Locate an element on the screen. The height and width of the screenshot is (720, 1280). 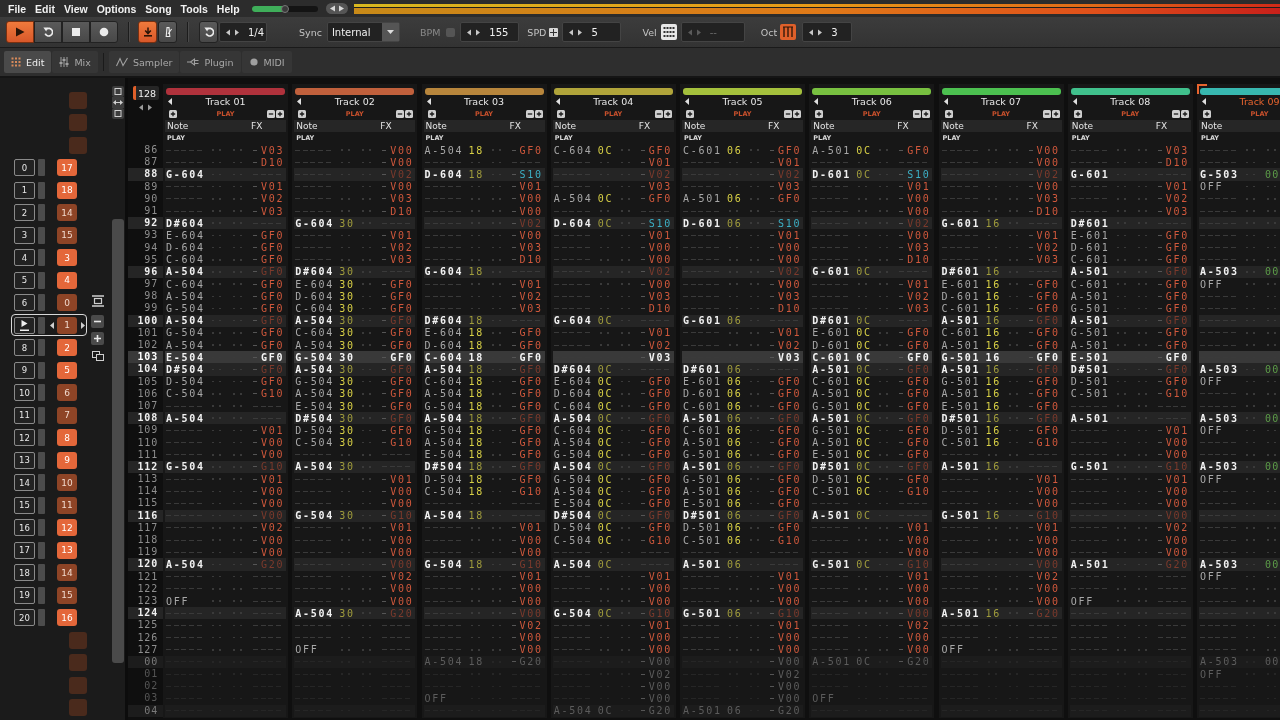
speed-spinner: 5 is located at coordinates (592, 32).